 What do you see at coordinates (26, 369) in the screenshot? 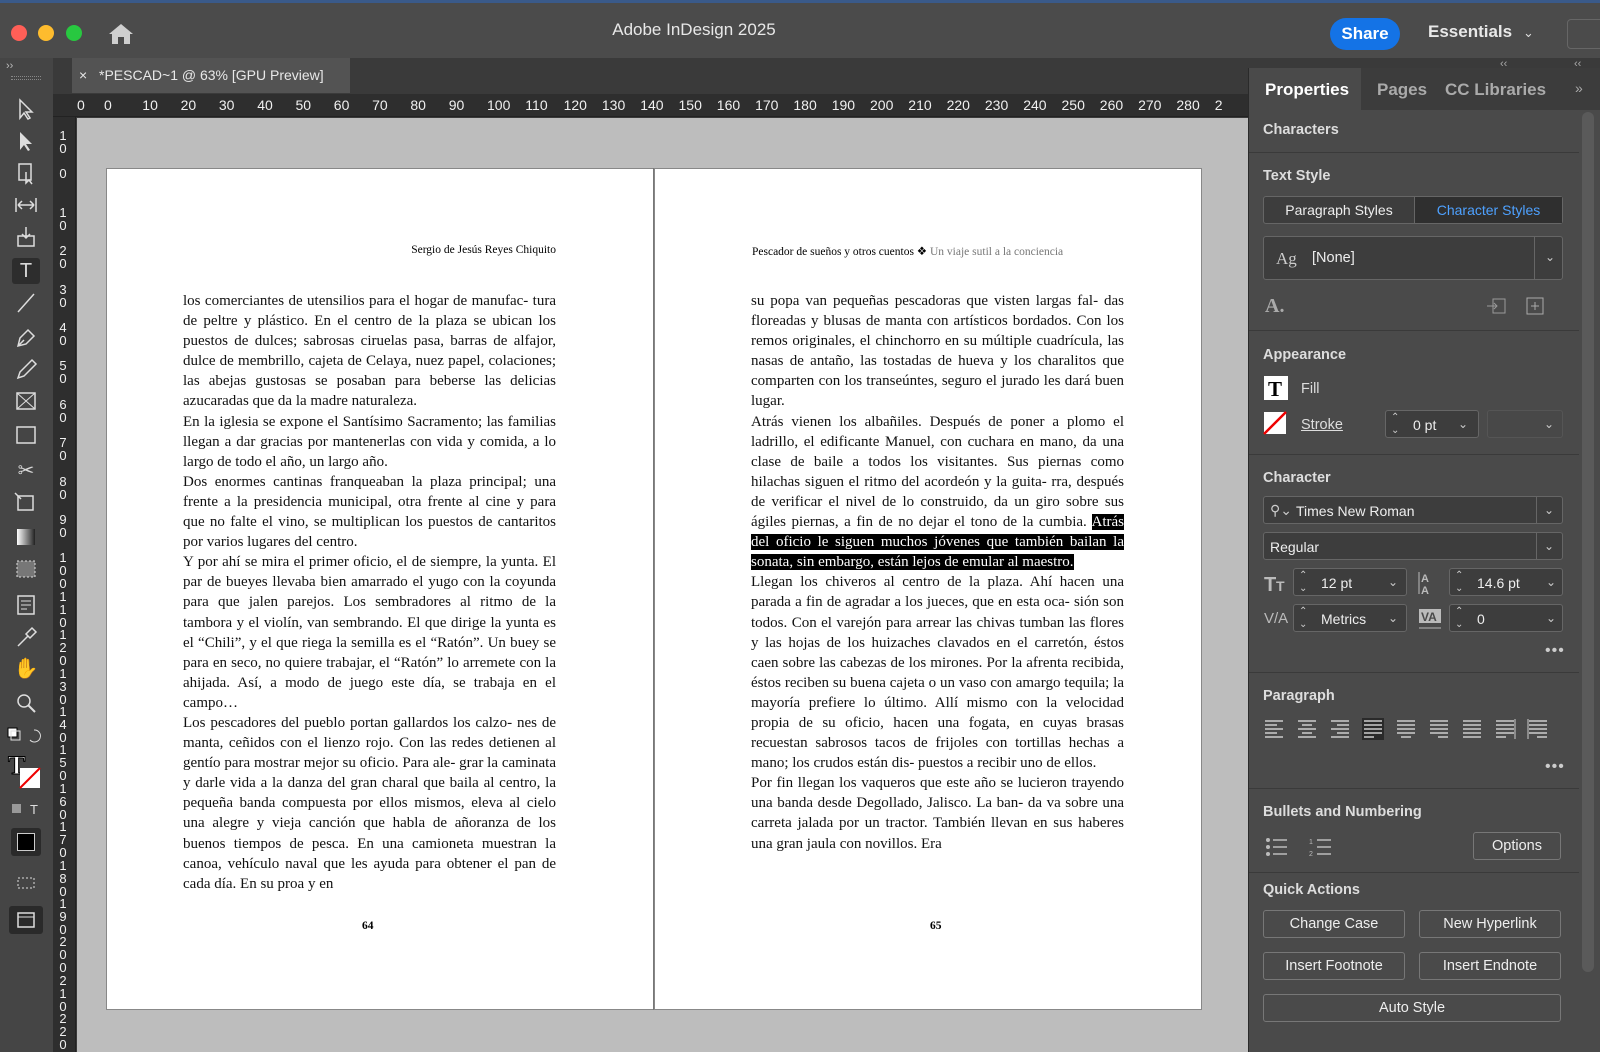
I see `pencil-tool-icon` at bounding box center [26, 369].